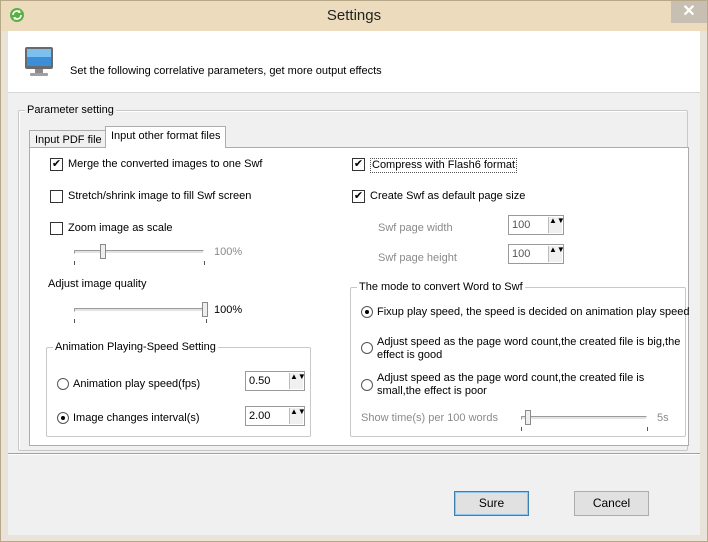 The height and width of the screenshot is (542, 708). I want to click on close-button: ✕, so click(689, 12).